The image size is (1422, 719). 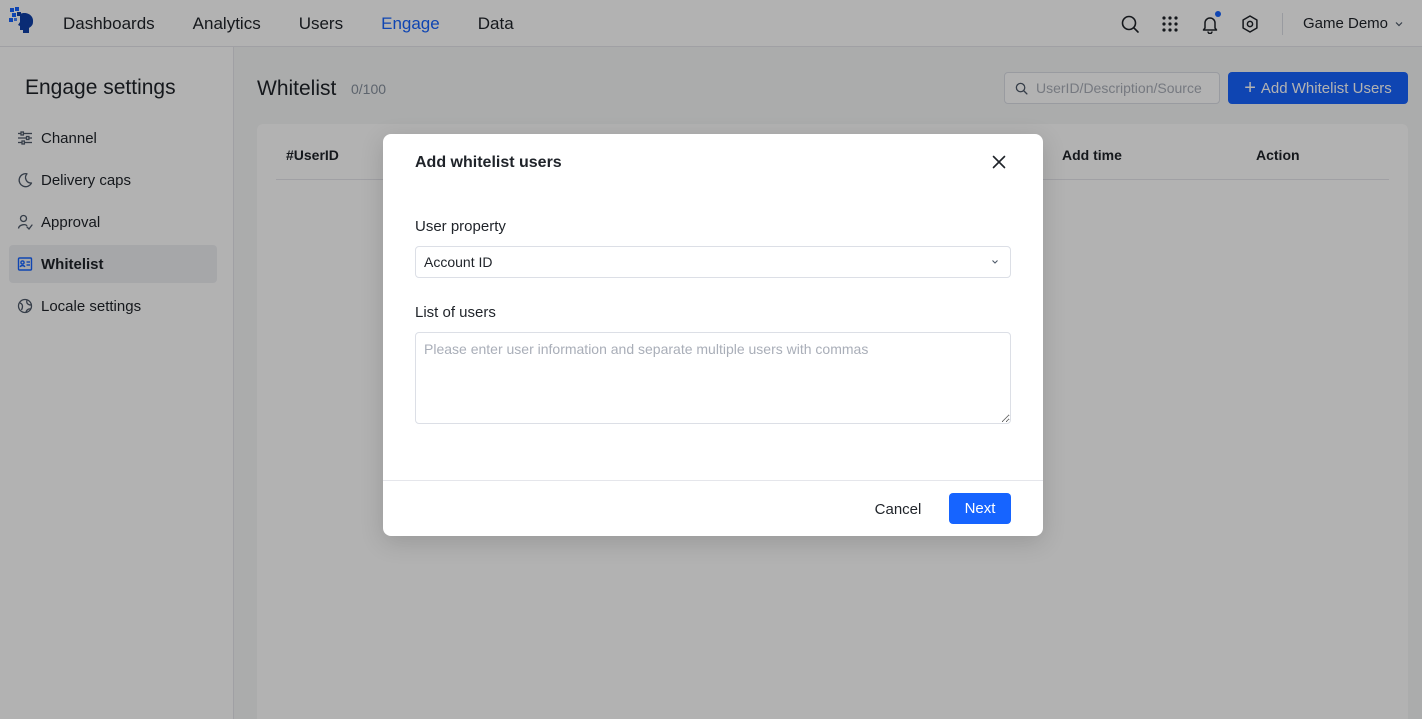 What do you see at coordinates (455, 312) in the screenshot?
I see `list-of-users-label: List of users` at bounding box center [455, 312].